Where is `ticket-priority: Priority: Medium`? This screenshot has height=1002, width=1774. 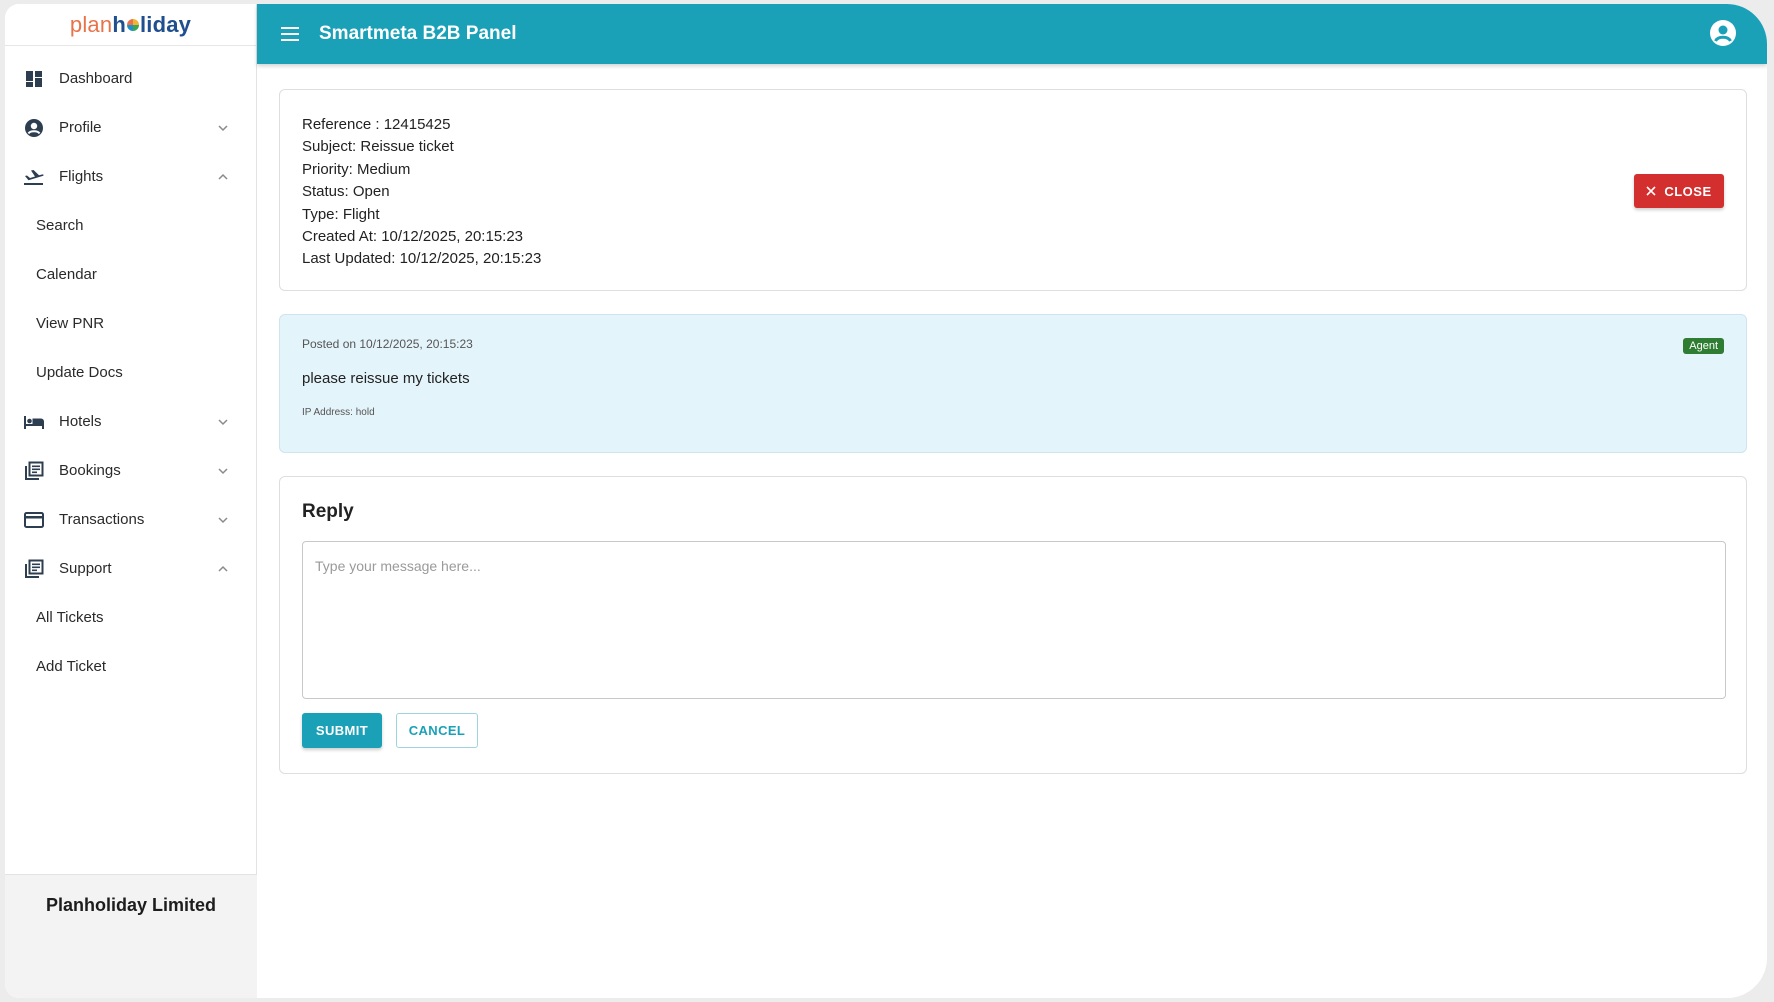 ticket-priority: Priority: Medium is located at coordinates (356, 169).